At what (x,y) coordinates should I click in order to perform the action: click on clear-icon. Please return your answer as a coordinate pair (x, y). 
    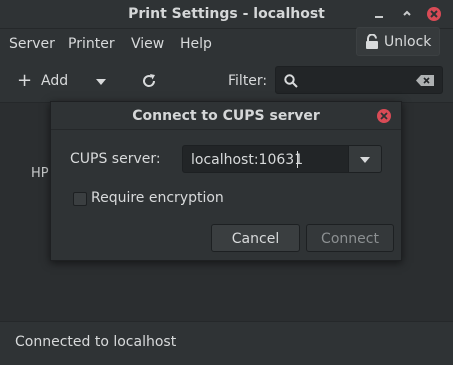
    Looking at the image, I should click on (425, 80).